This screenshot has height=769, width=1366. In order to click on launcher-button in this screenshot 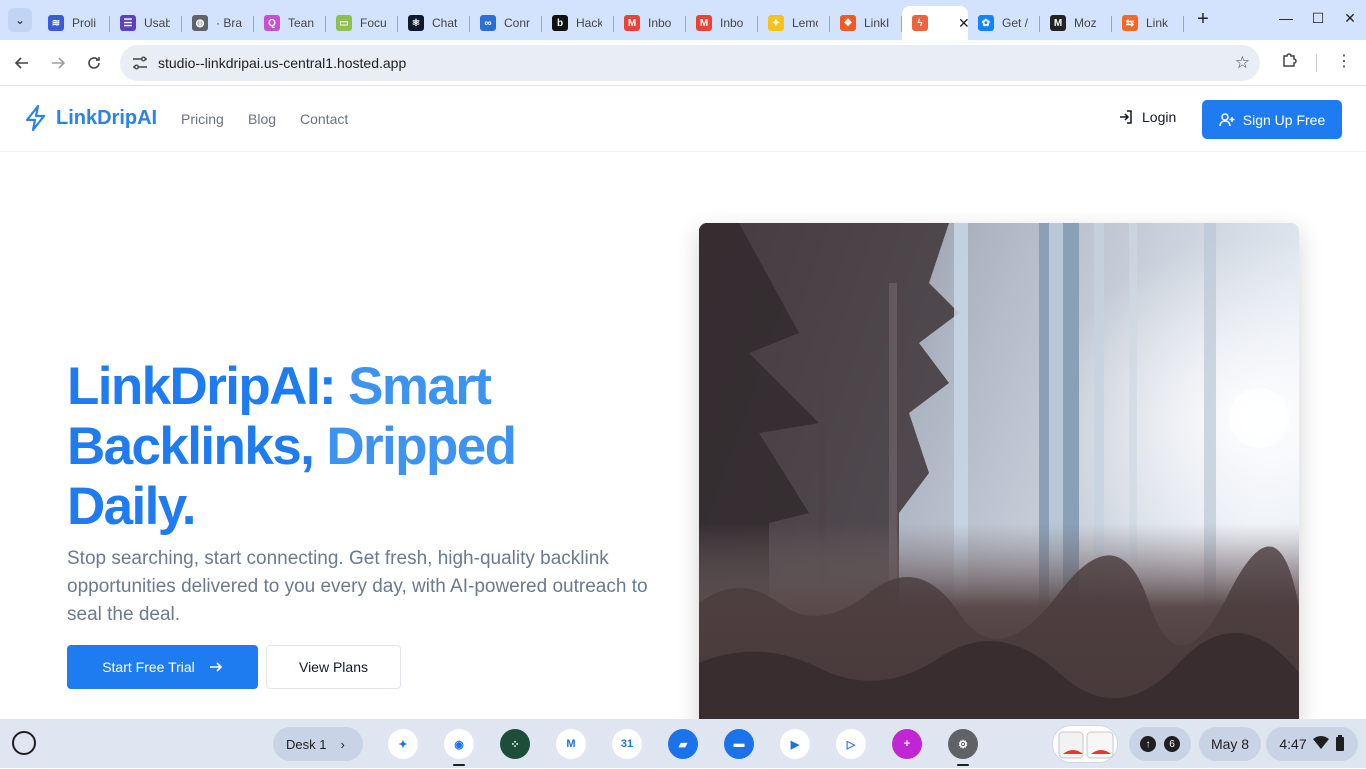, I will do `click(24, 743)`.